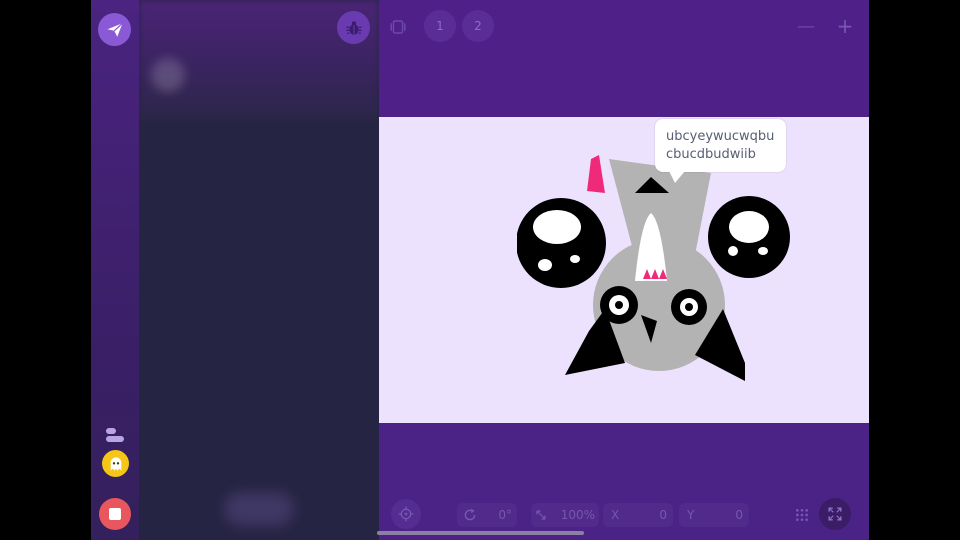  What do you see at coordinates (259, 509) in the screenshot?
I see `panel-action` at bounding box center [259, 509].